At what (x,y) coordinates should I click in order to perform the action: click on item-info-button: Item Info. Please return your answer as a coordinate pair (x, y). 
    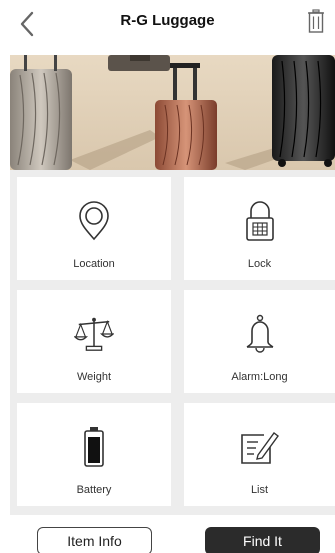
    Looking at the image, I should click on (94, 540).